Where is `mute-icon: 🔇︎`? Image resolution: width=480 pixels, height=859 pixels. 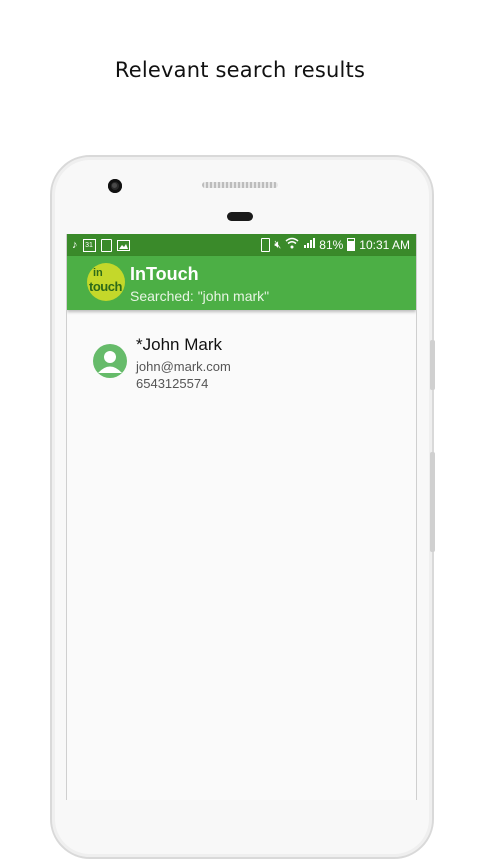 mute-icon: 🔇︎ is located at coordinates (278, 244).